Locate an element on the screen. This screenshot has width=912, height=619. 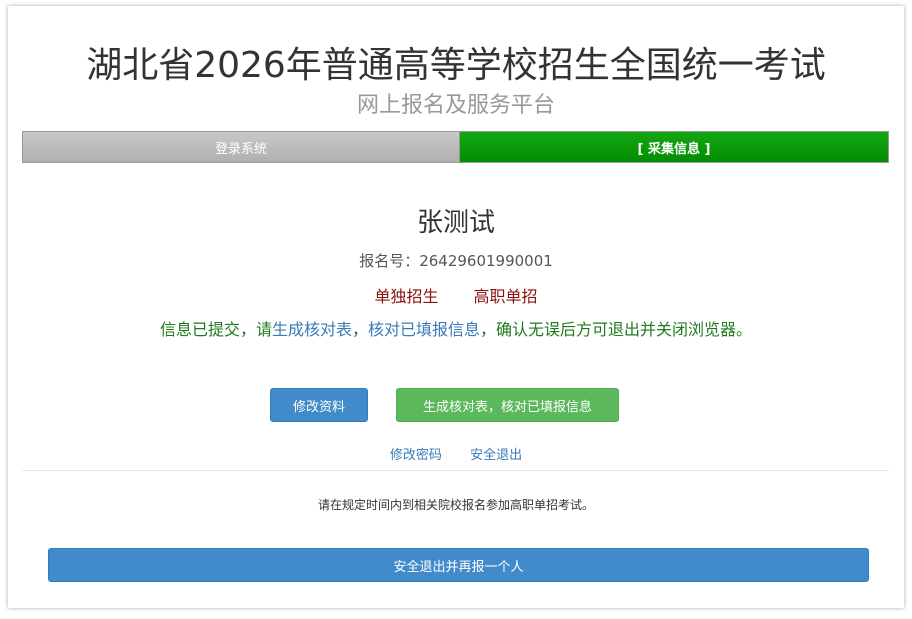
notice-text-1: 信息已提交，请 is located at coordinates (215, 329).